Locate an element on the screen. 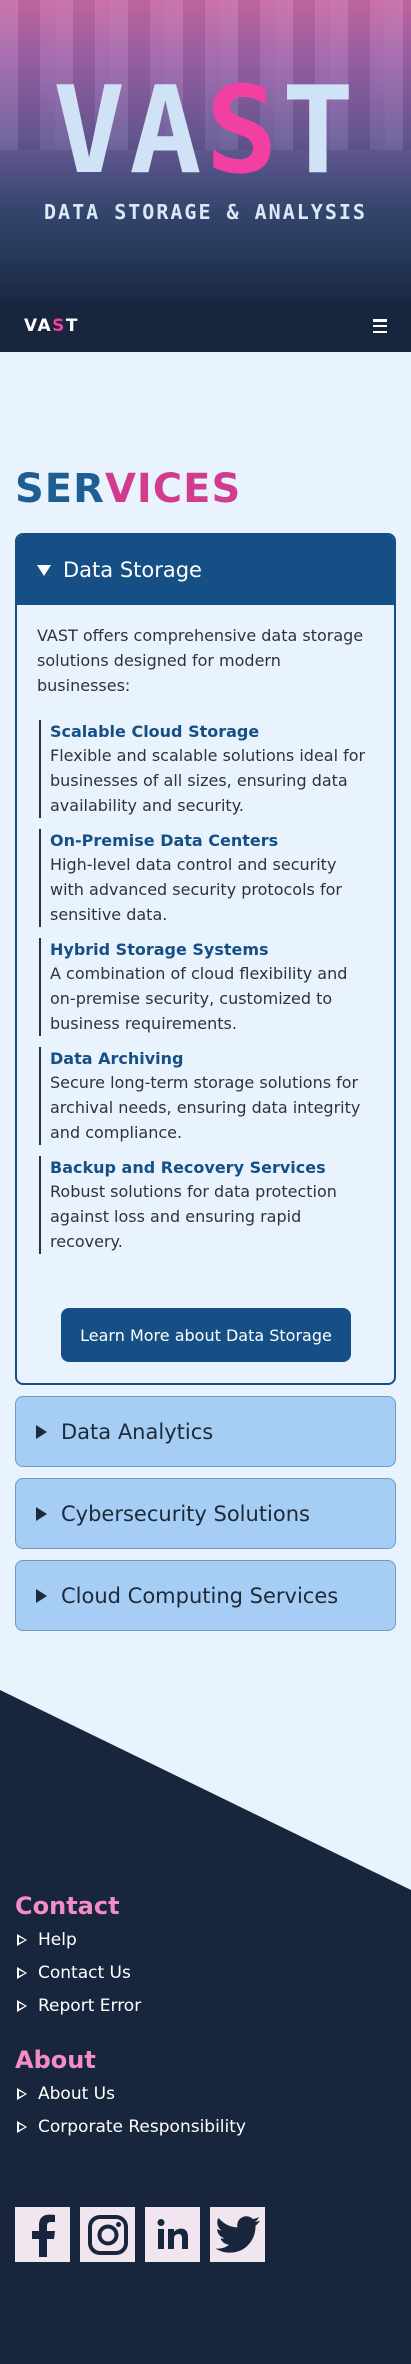 The height and width of the screenshot is (2364, 411). service-item-title: Backup and Recovery Services is located at coordinates (188, 1167).